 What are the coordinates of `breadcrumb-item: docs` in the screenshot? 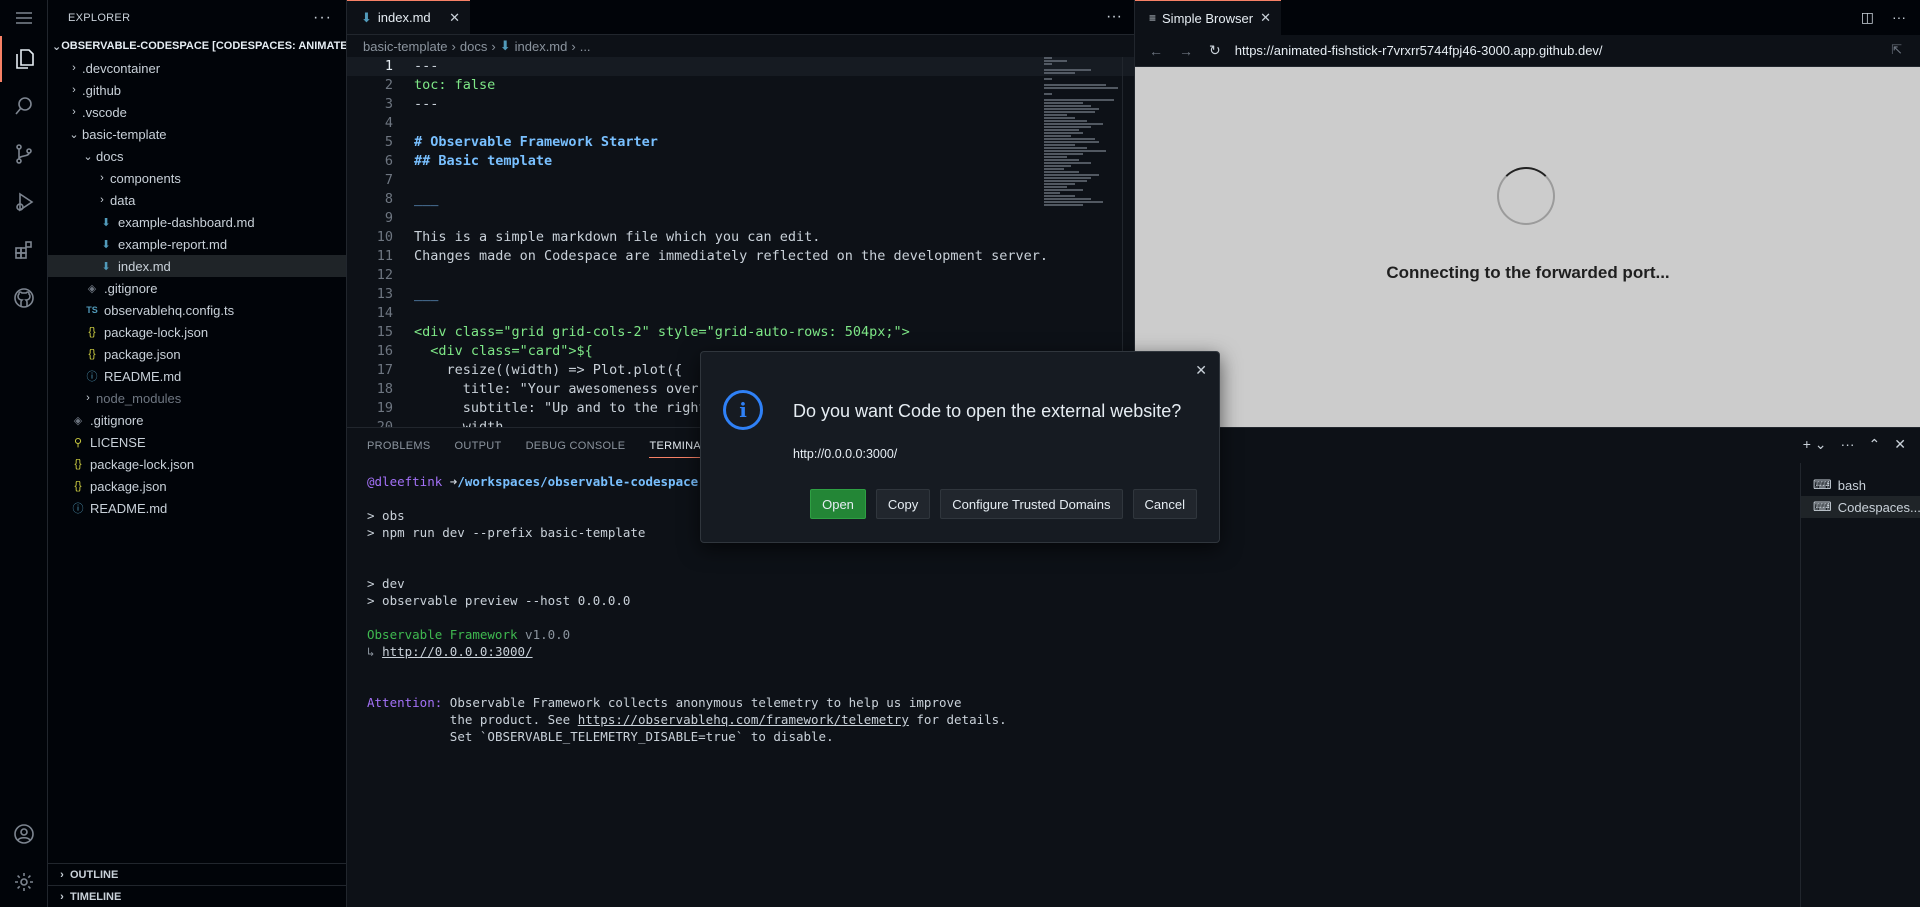 It's located at (473, 46).